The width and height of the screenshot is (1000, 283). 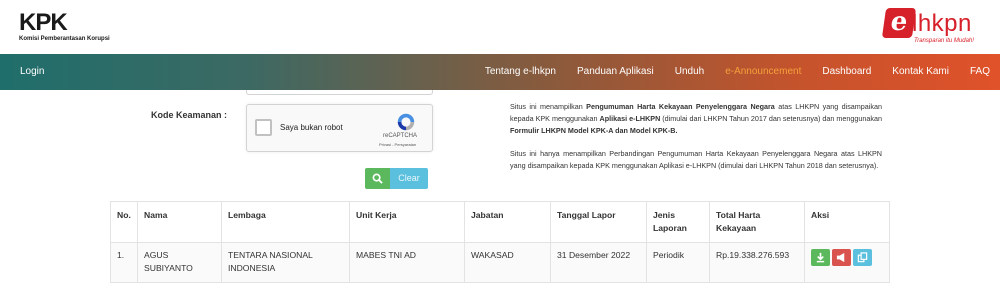 I want to click on search-button, so click(x=377, y=178).